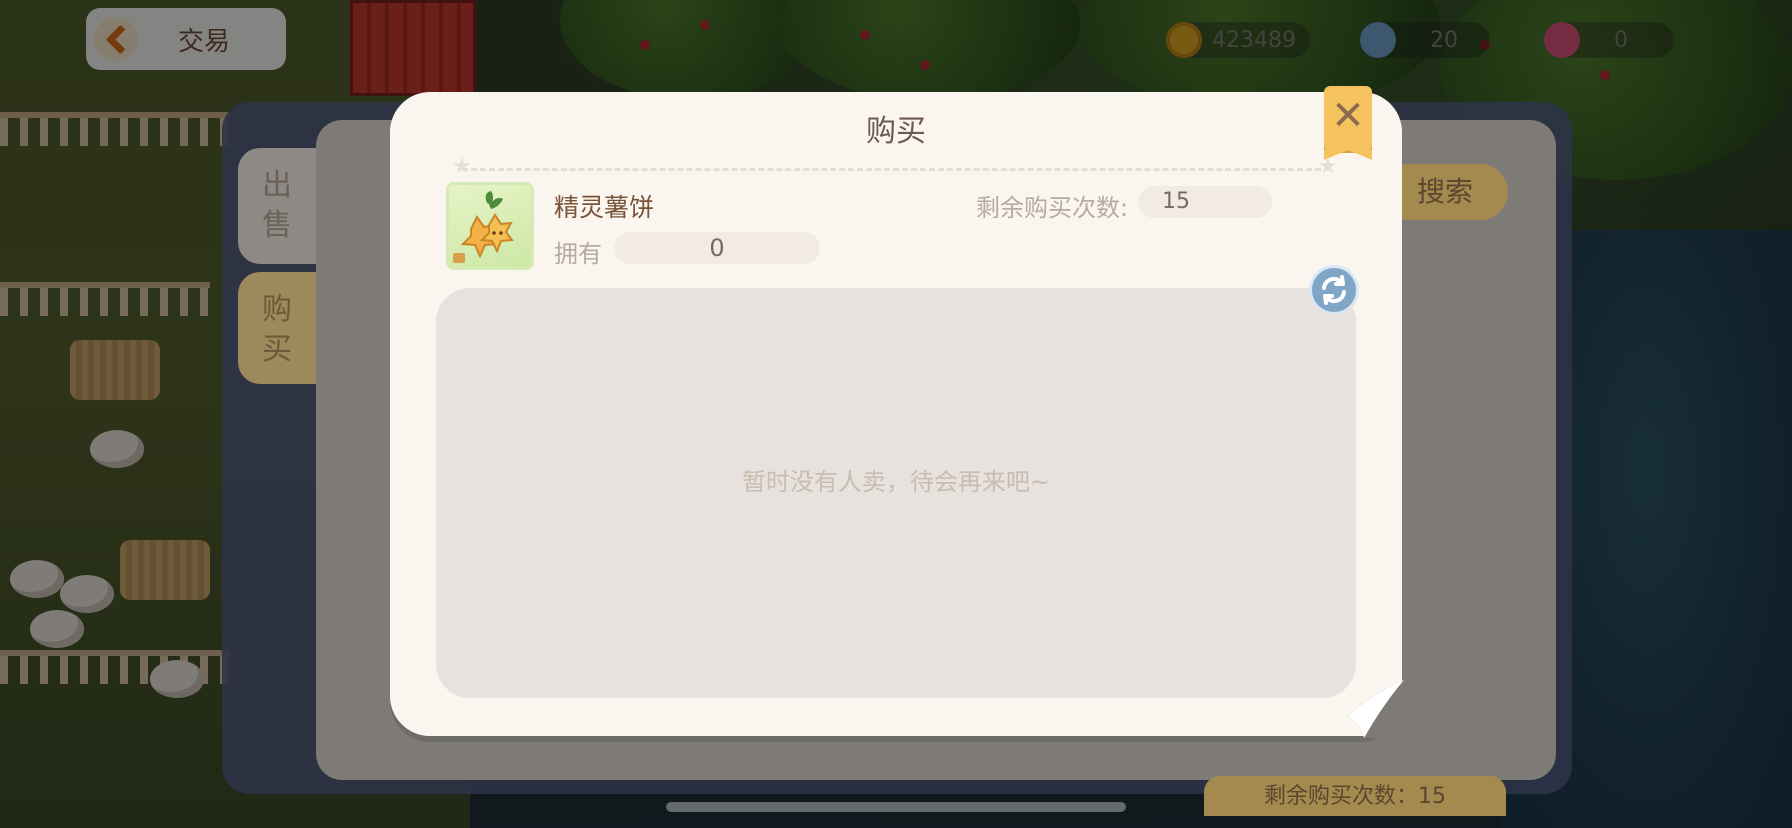 This screenshot has width=1792, height=828. What do you see at coordinates (1355, 796) in the screenshot?
I see `remaining-purchases-footer: 剩余购买次数：15` at bounding box center [1355, 796].